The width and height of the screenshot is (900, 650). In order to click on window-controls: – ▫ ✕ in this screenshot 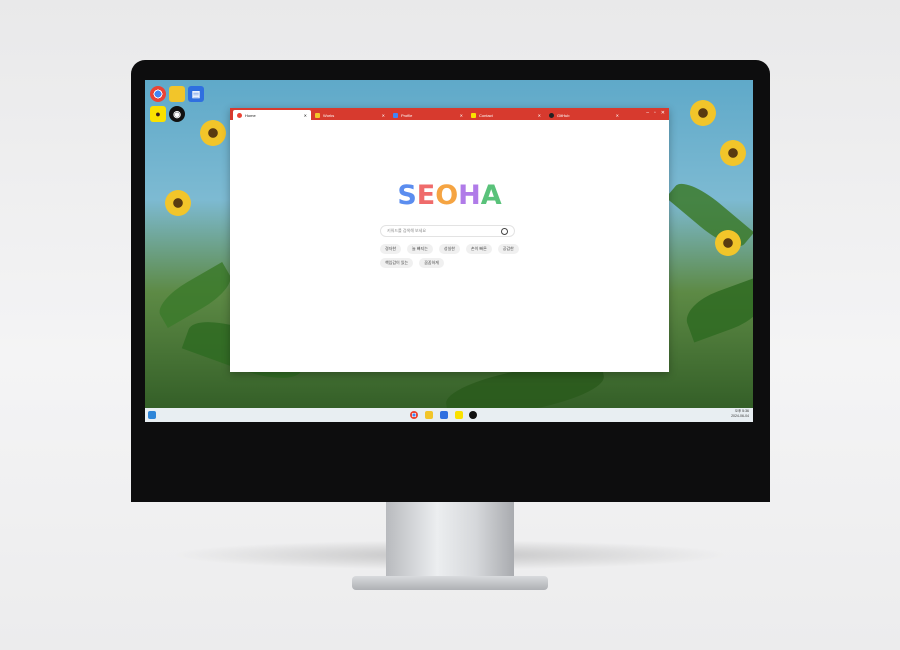, I will do `click(655, 113)`.